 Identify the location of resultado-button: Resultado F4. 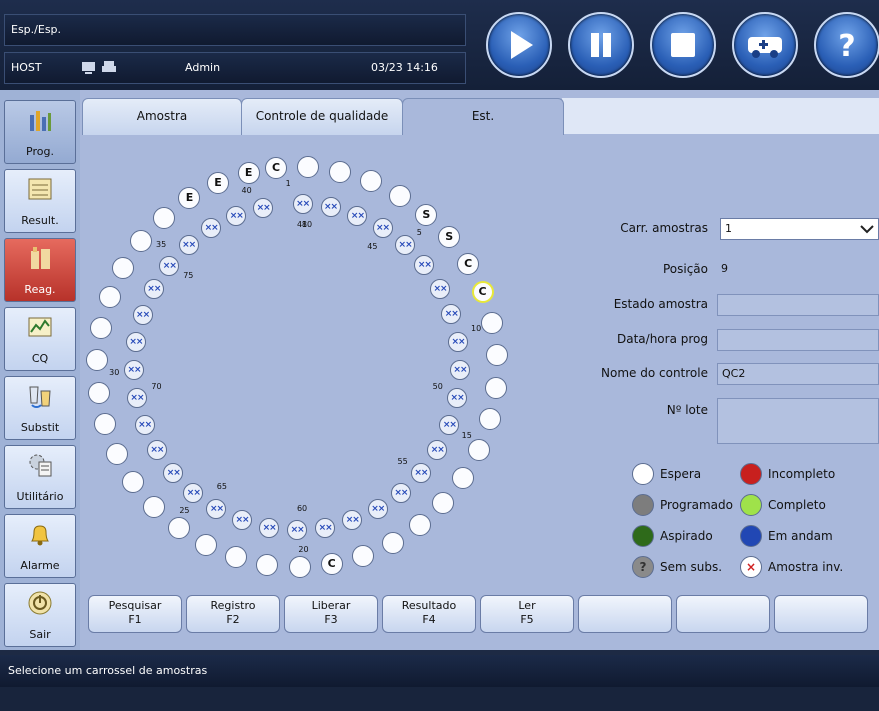
(429, 614).